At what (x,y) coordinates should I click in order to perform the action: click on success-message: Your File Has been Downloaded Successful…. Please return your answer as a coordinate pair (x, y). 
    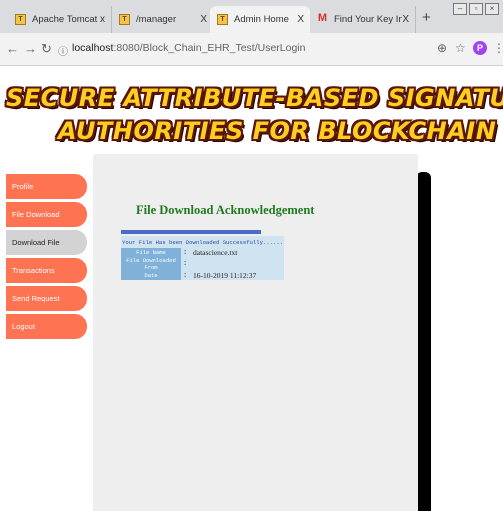
    Looking at the image, I should click on (203, 242).